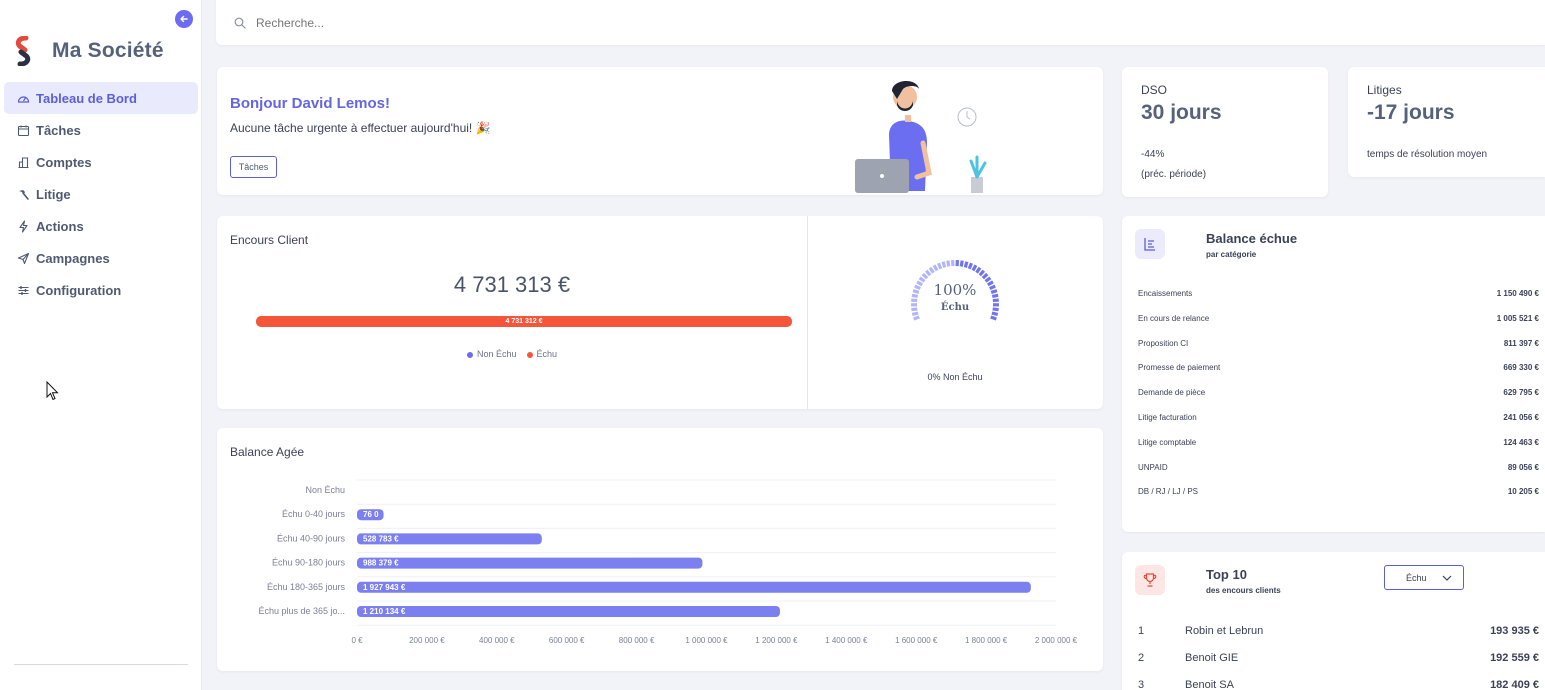  I want to click on search-input, so click(456, 22).